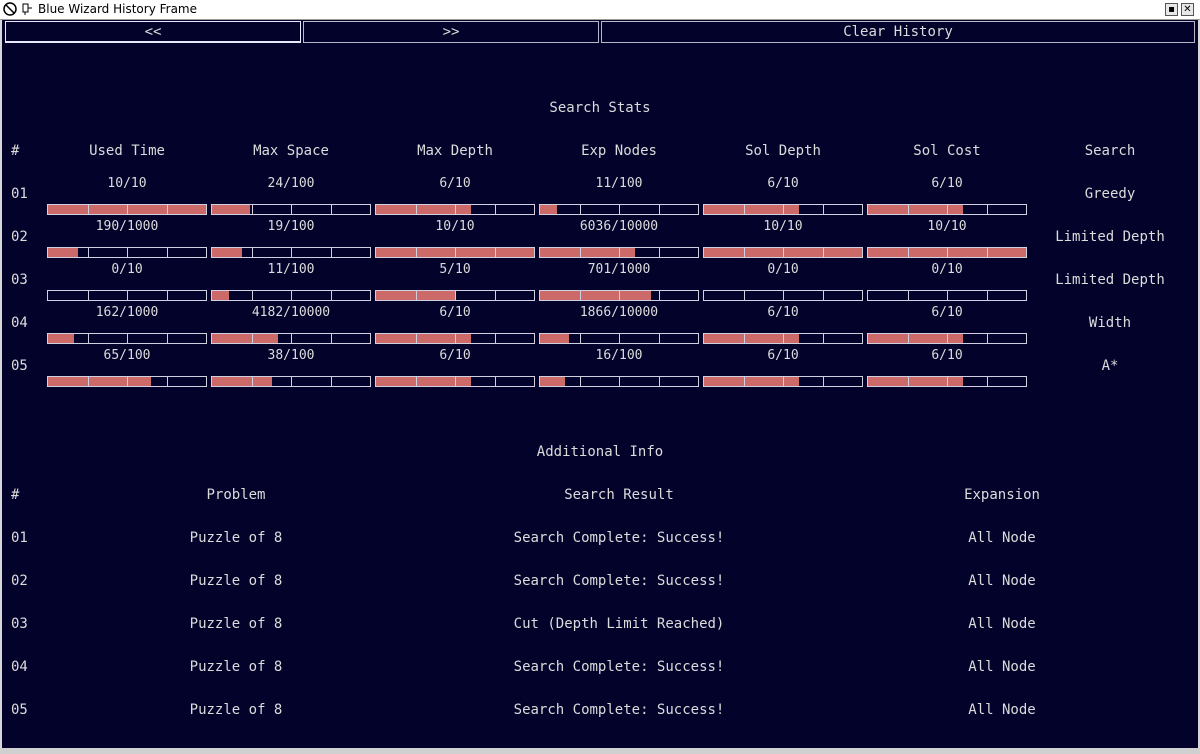  Describe the element at coordinates (118, 9) in the screenshot. I see `window-title: Blue Wizard History Frame` at that location.